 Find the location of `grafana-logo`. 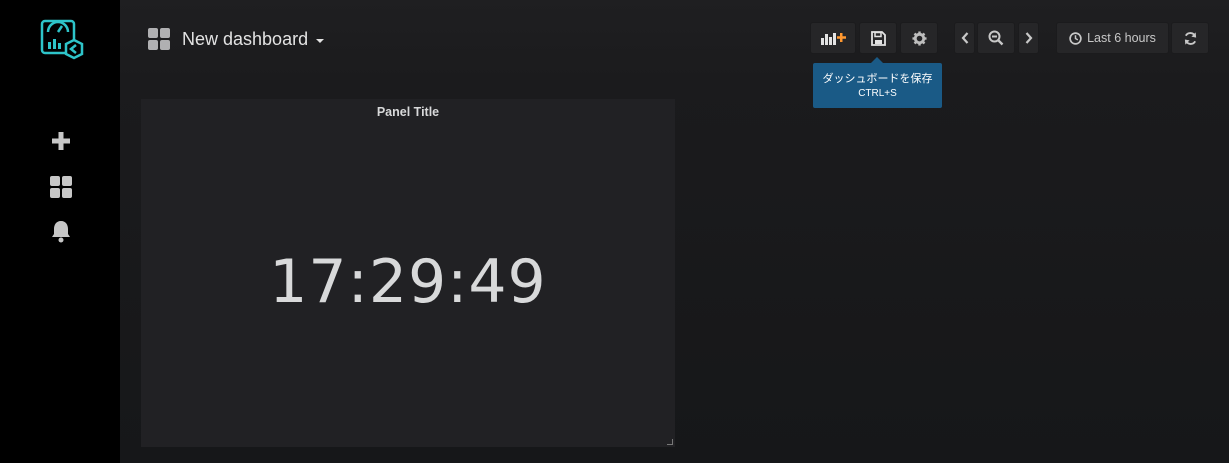

grafana-logo is located at coordinates (63, 41).